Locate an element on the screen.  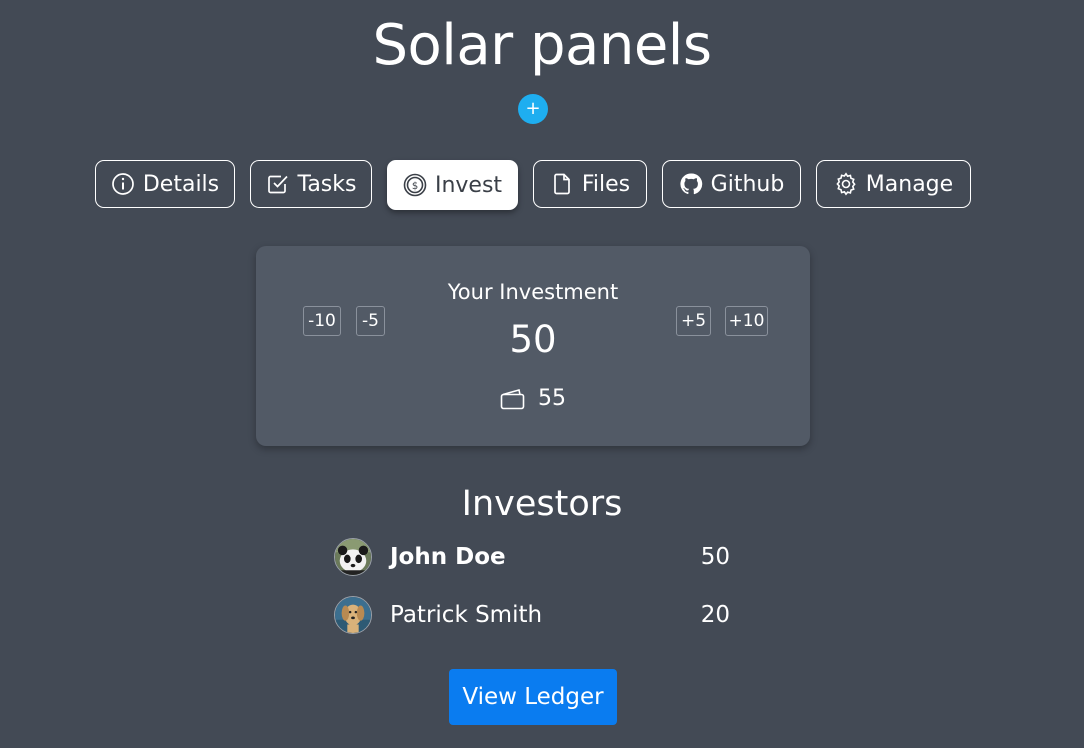
investor-amount: 20 is located at coordinates (715, 615).